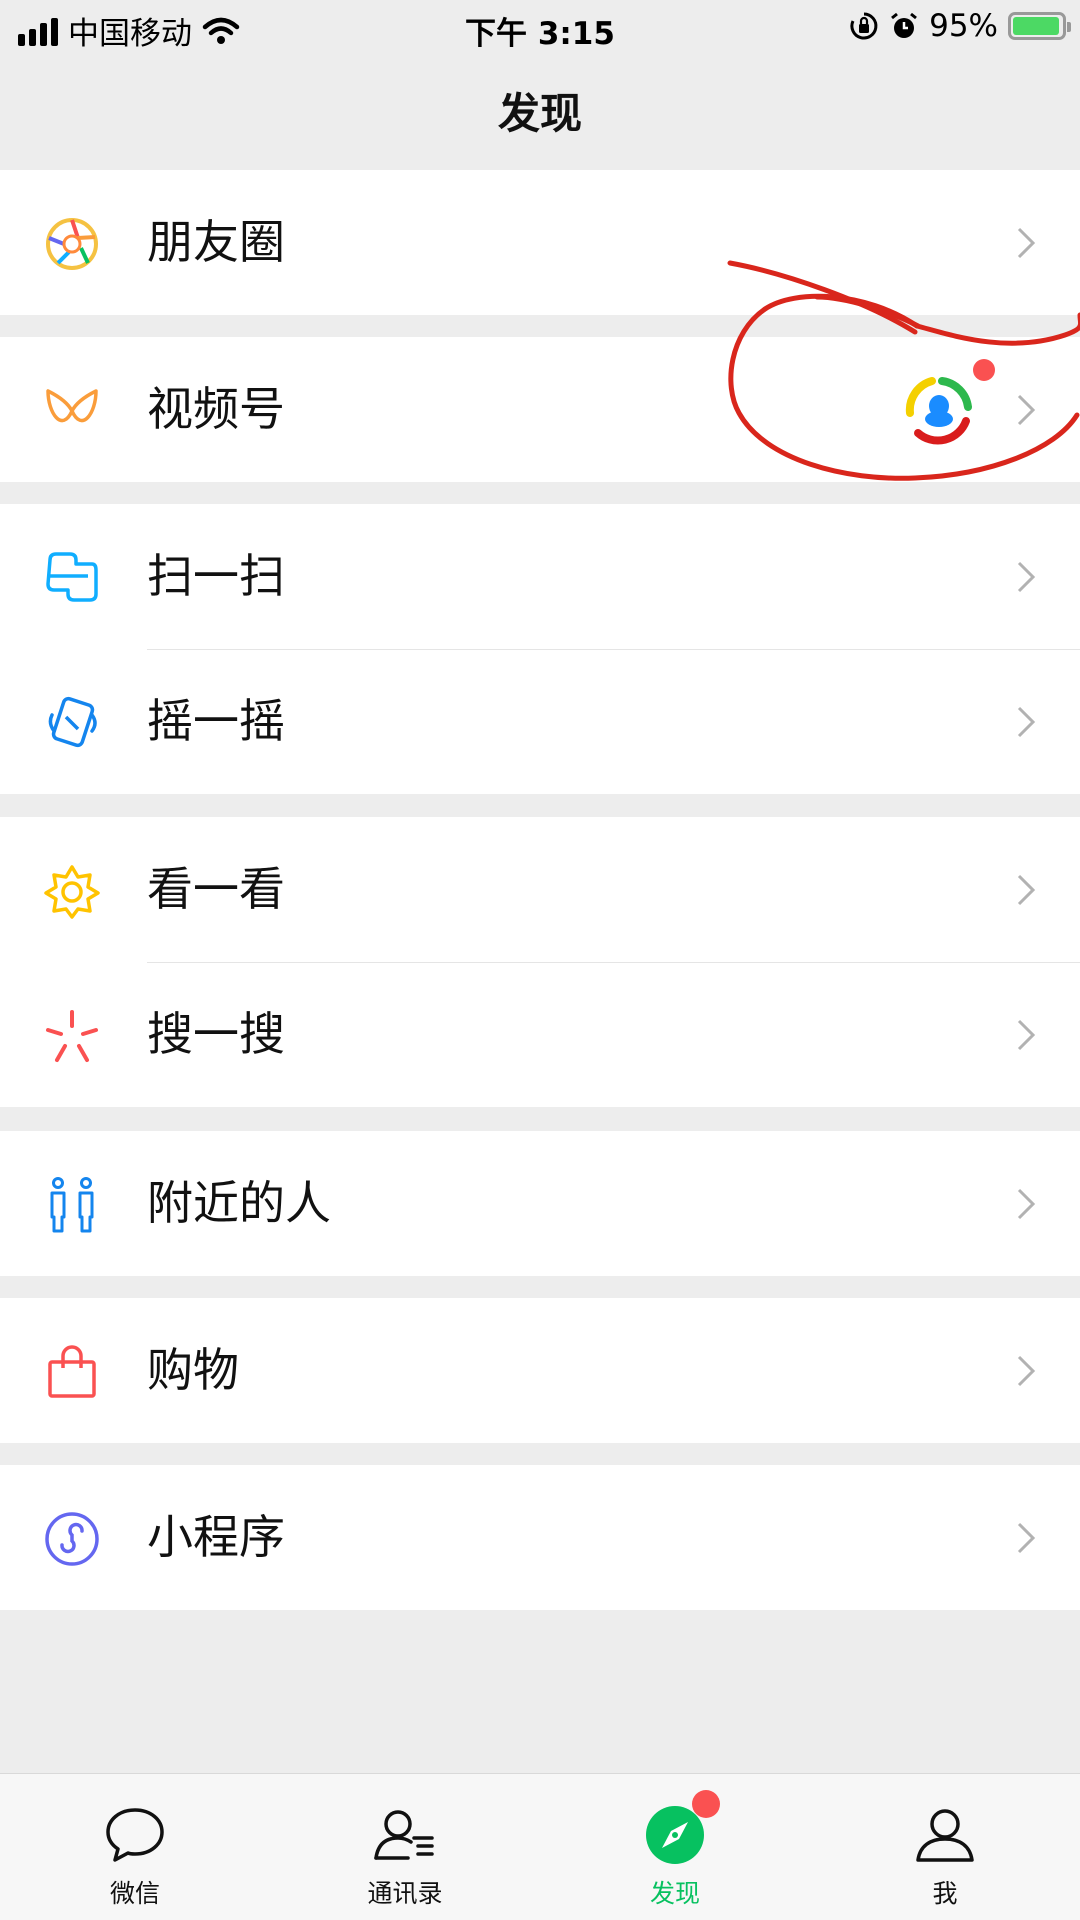 The height and width of the screenshot is (1920, 1080). I want to click on shopping-bag-icon, so click(72, 1371).